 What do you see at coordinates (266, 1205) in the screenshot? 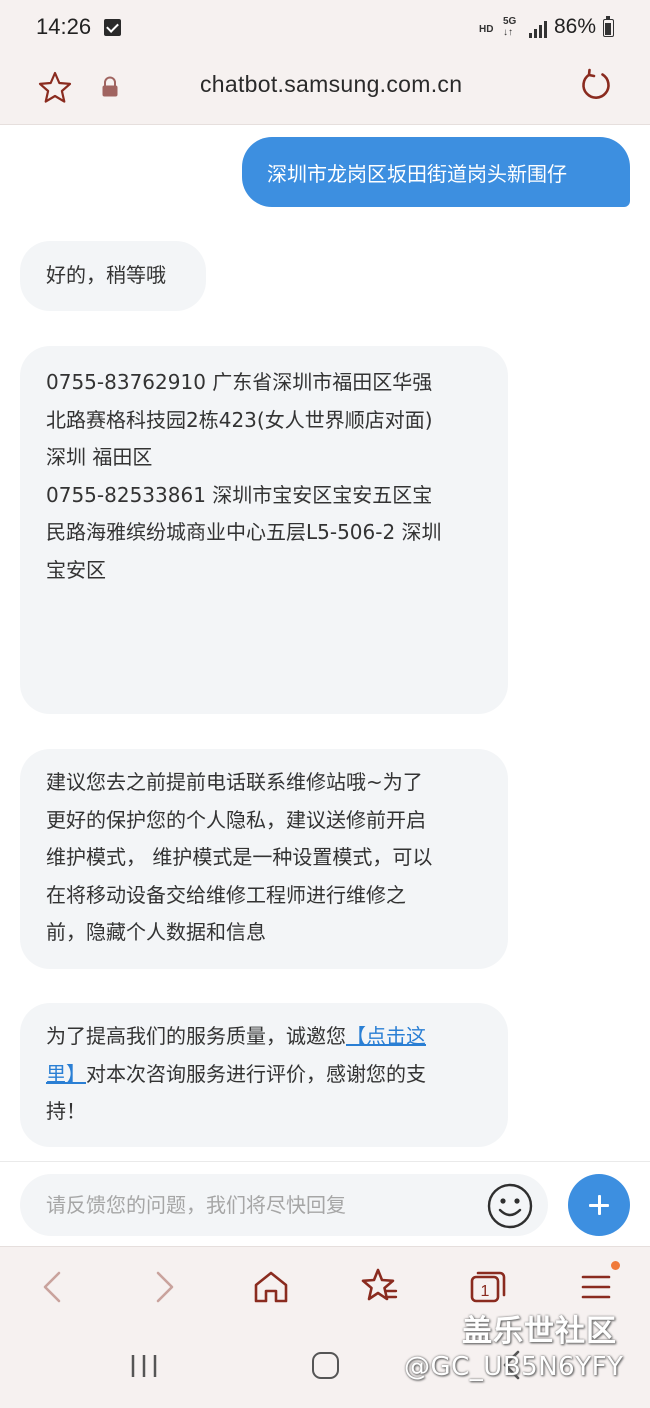
I see `message-input` at bounding box center [266, 1205].